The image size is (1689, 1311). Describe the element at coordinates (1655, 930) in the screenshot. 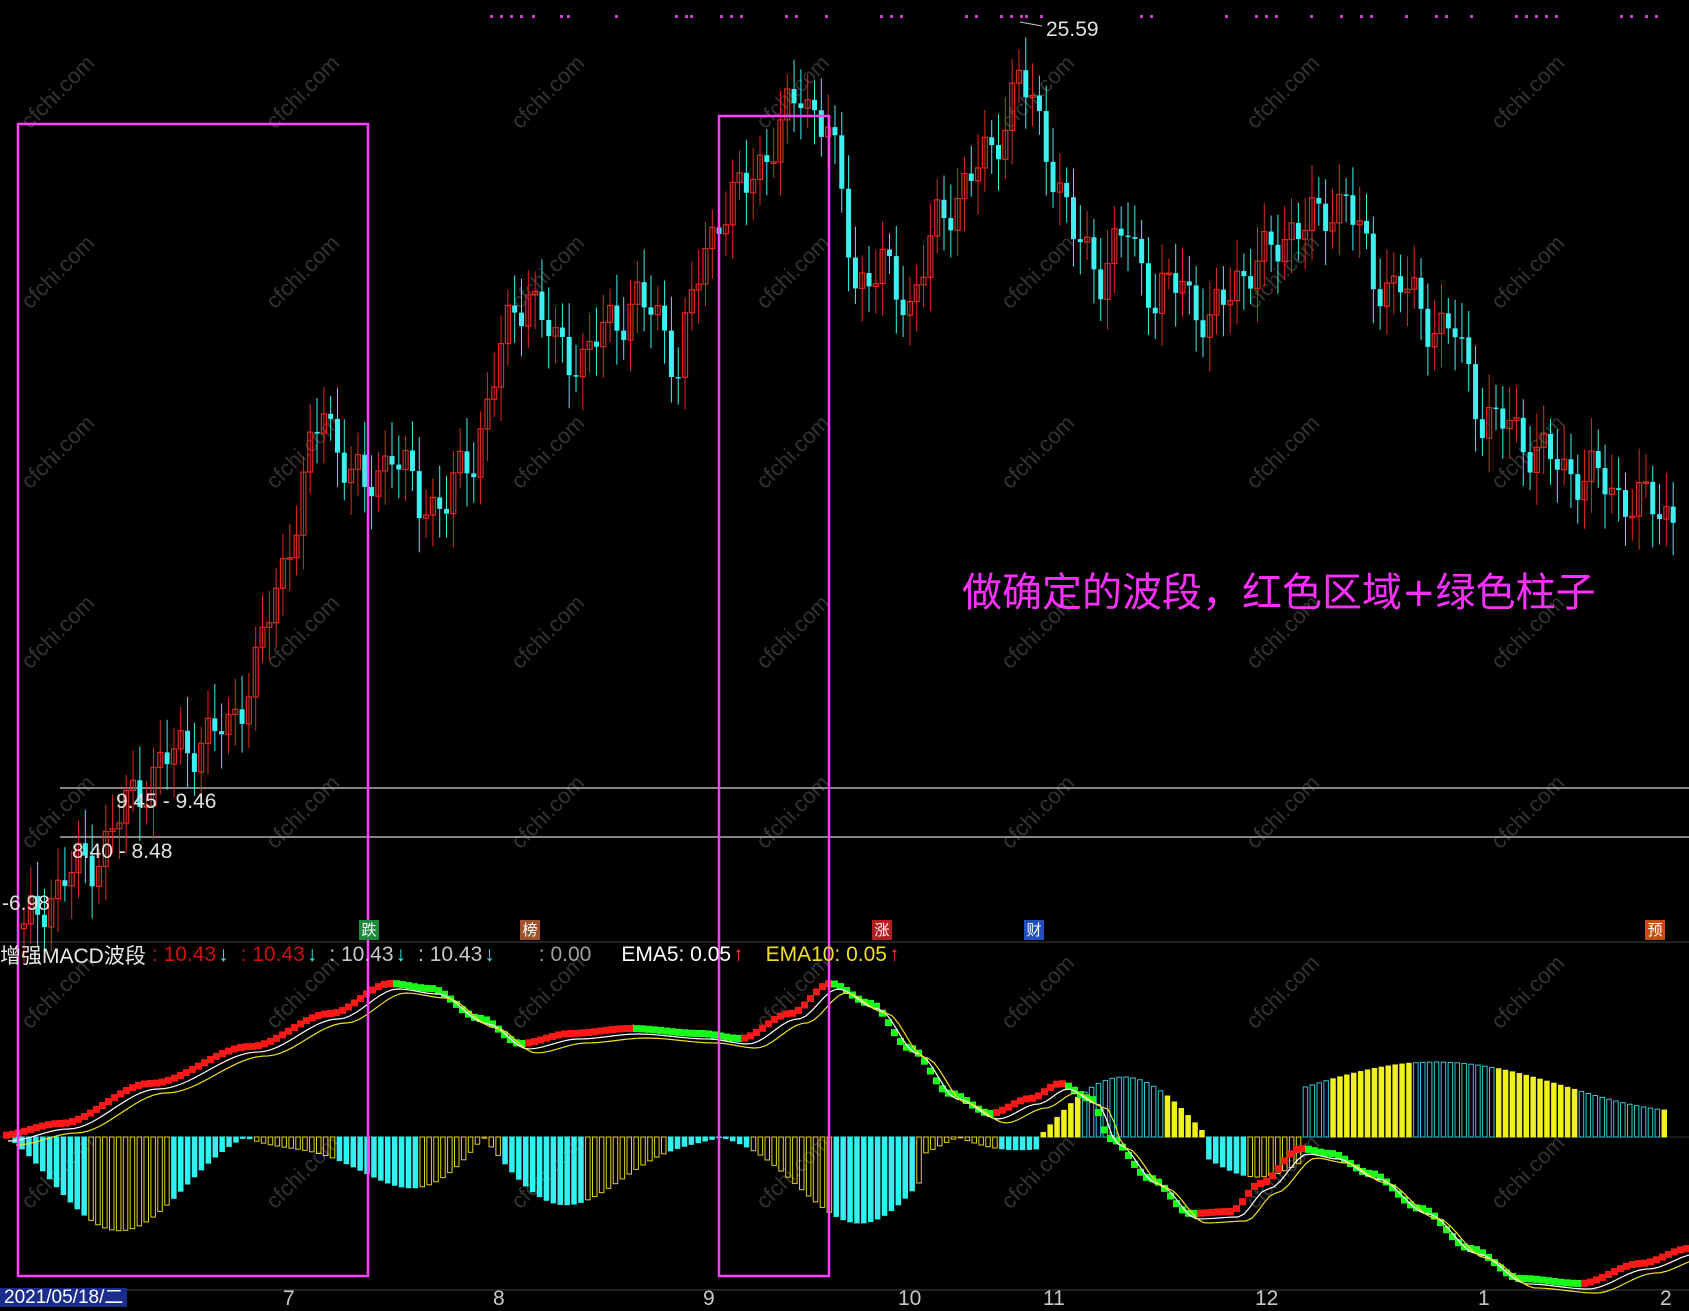

I see `event-marker-yu: 预` at that location.